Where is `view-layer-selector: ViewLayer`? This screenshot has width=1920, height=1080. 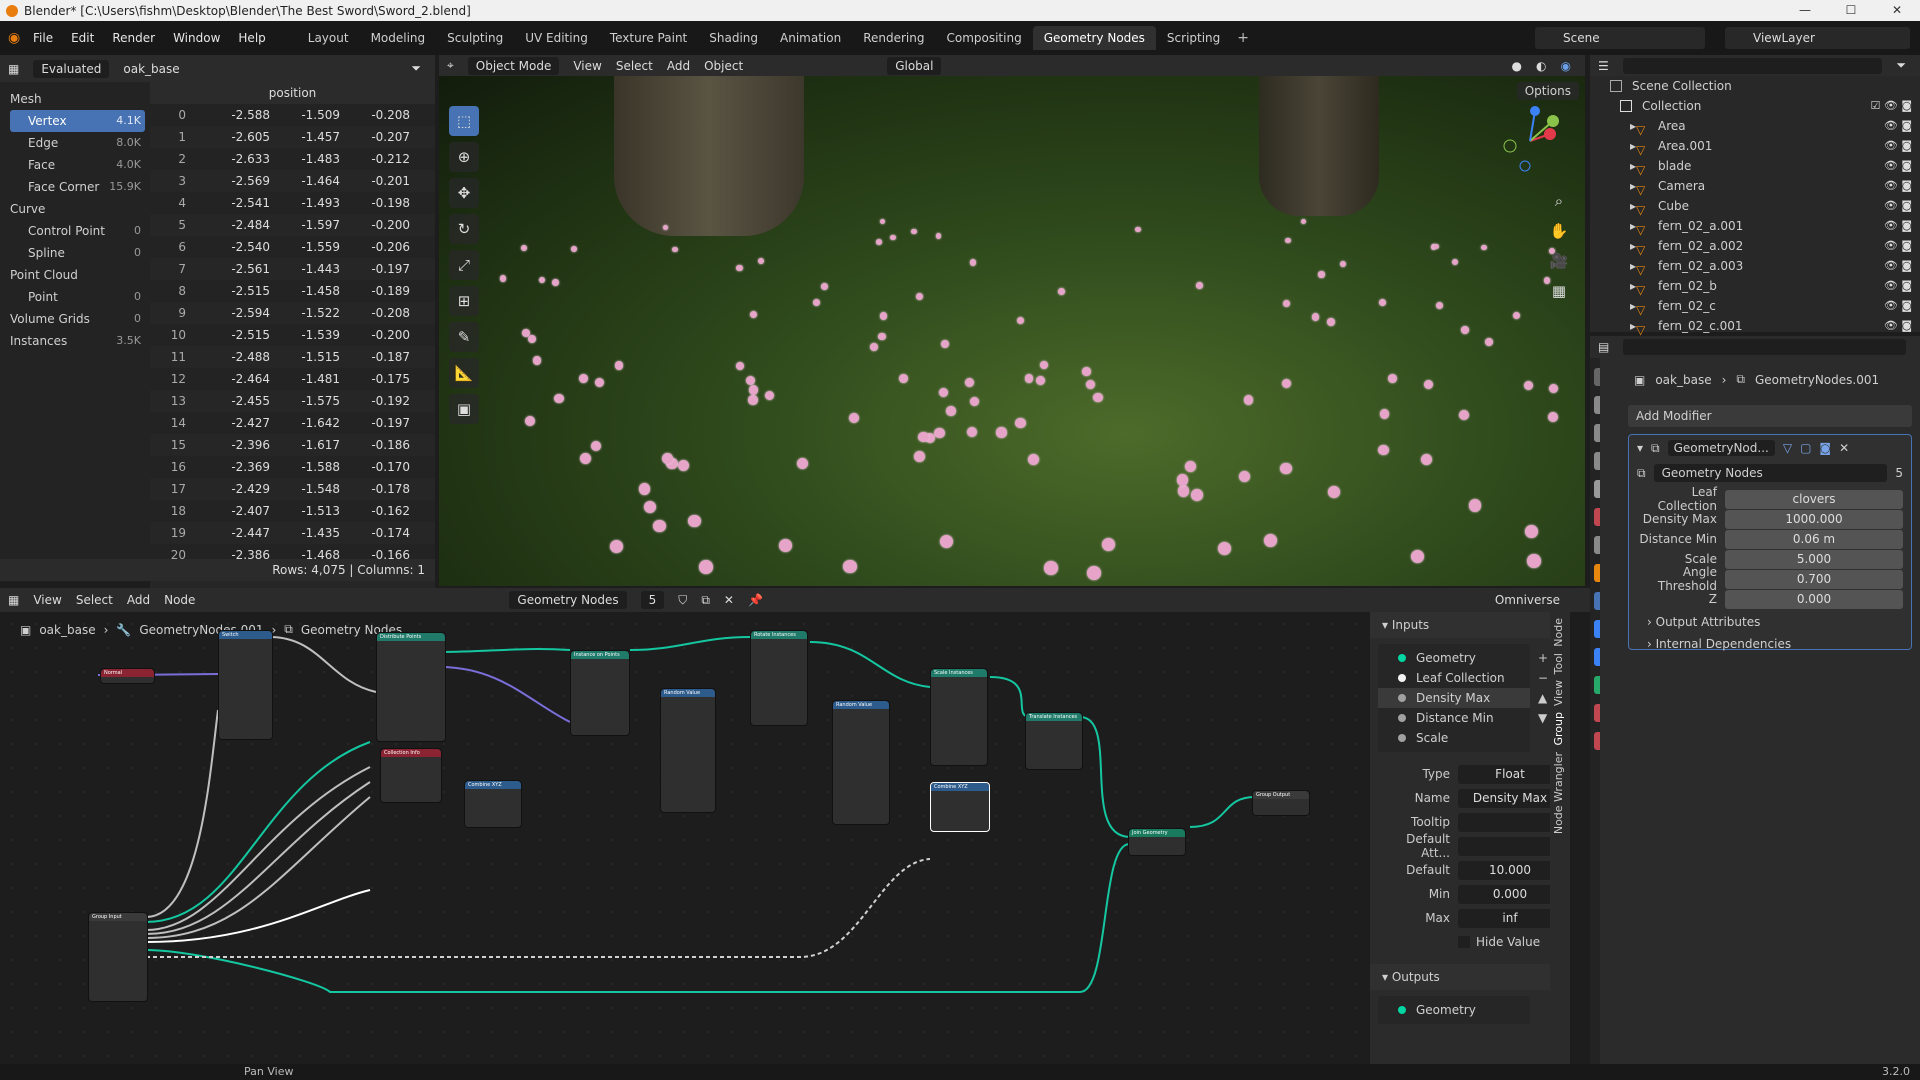
view-layer-selector: ViewLayer is located at coordinates (1817, 38).